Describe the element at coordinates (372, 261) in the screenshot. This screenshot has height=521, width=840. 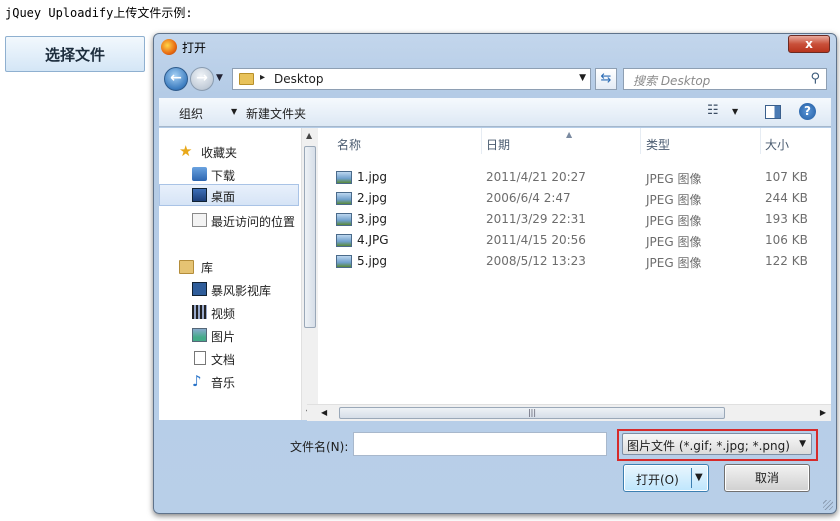
I see `file-name: 5.jpg` at that location.